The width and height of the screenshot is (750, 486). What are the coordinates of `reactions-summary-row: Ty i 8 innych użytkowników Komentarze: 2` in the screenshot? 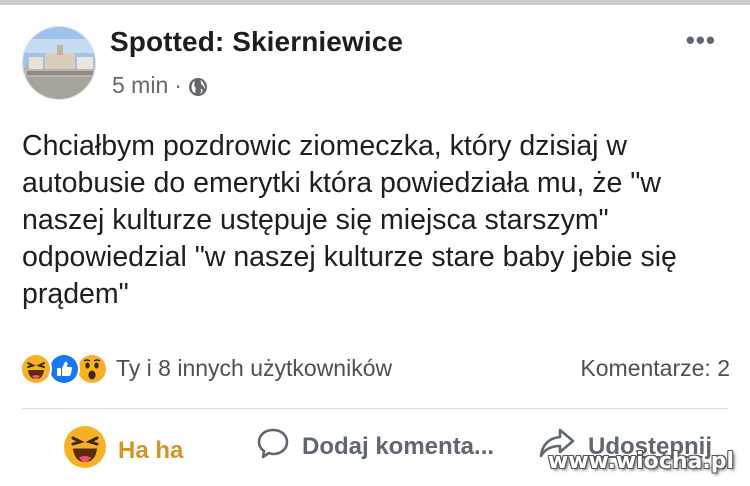 It's located at (375, 368).